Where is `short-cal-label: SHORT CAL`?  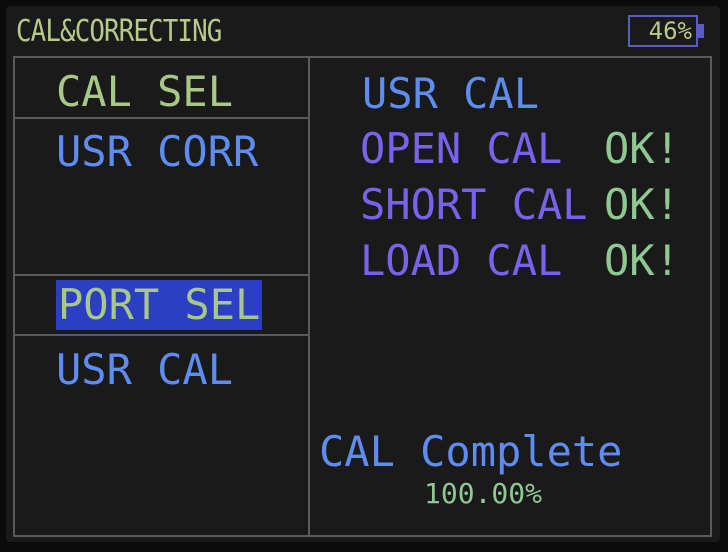
short-cal-label: SHORT CAL is located at coordinates (474, 204).